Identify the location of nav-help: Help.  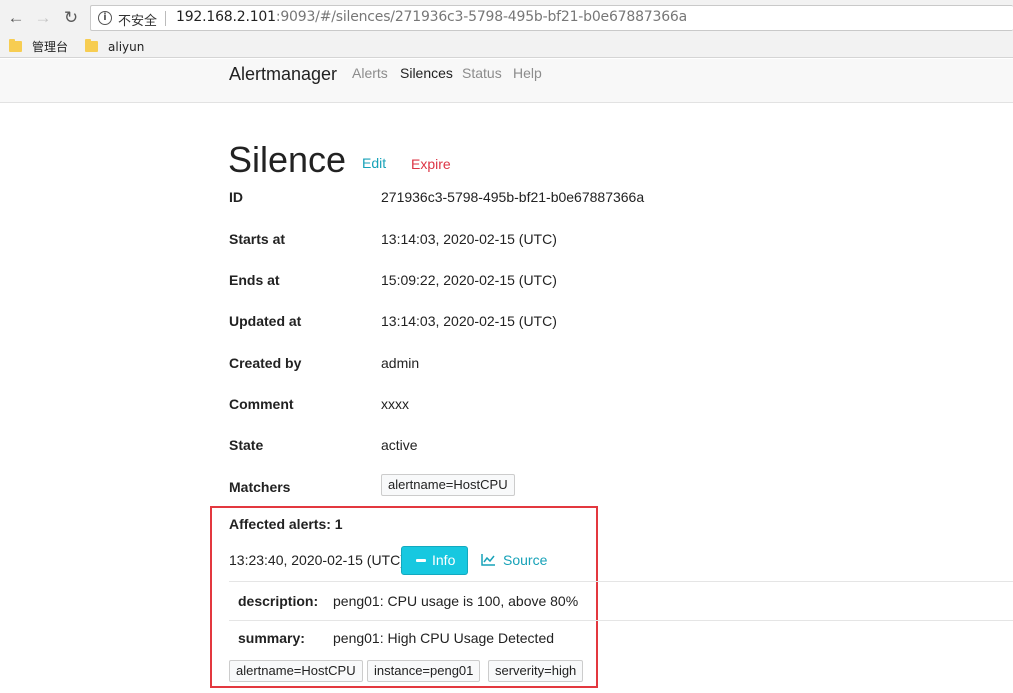
(527, 73).